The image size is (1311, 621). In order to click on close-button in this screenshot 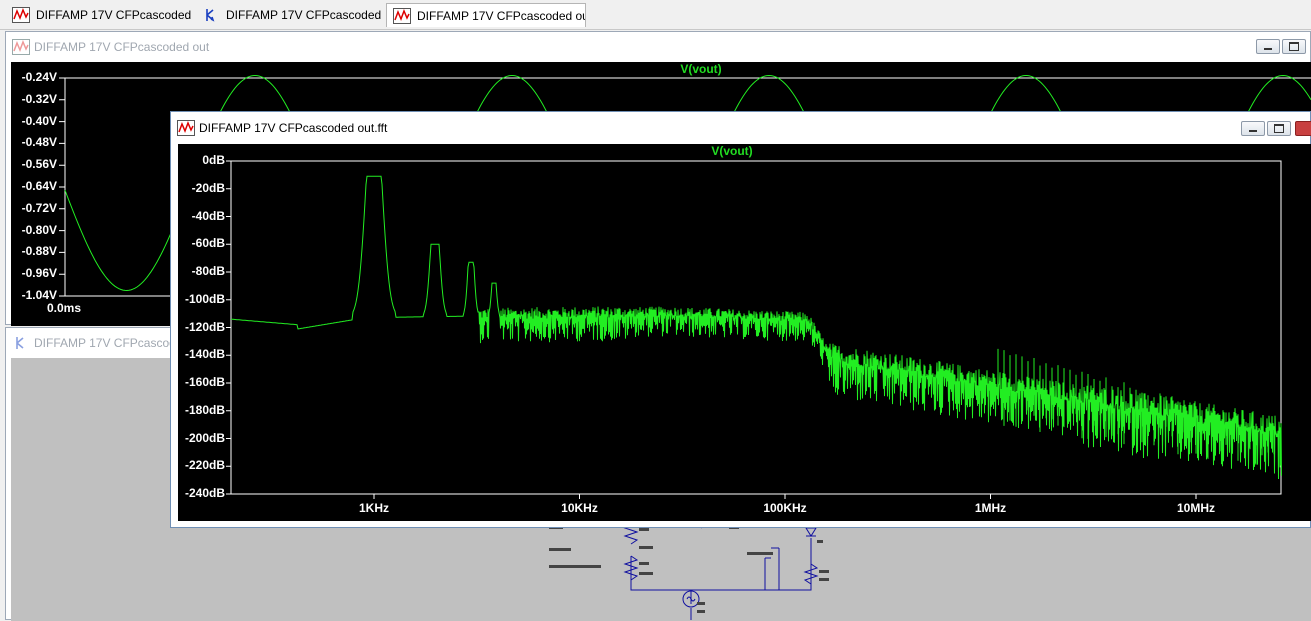, I will do `click(1303, 128)`.